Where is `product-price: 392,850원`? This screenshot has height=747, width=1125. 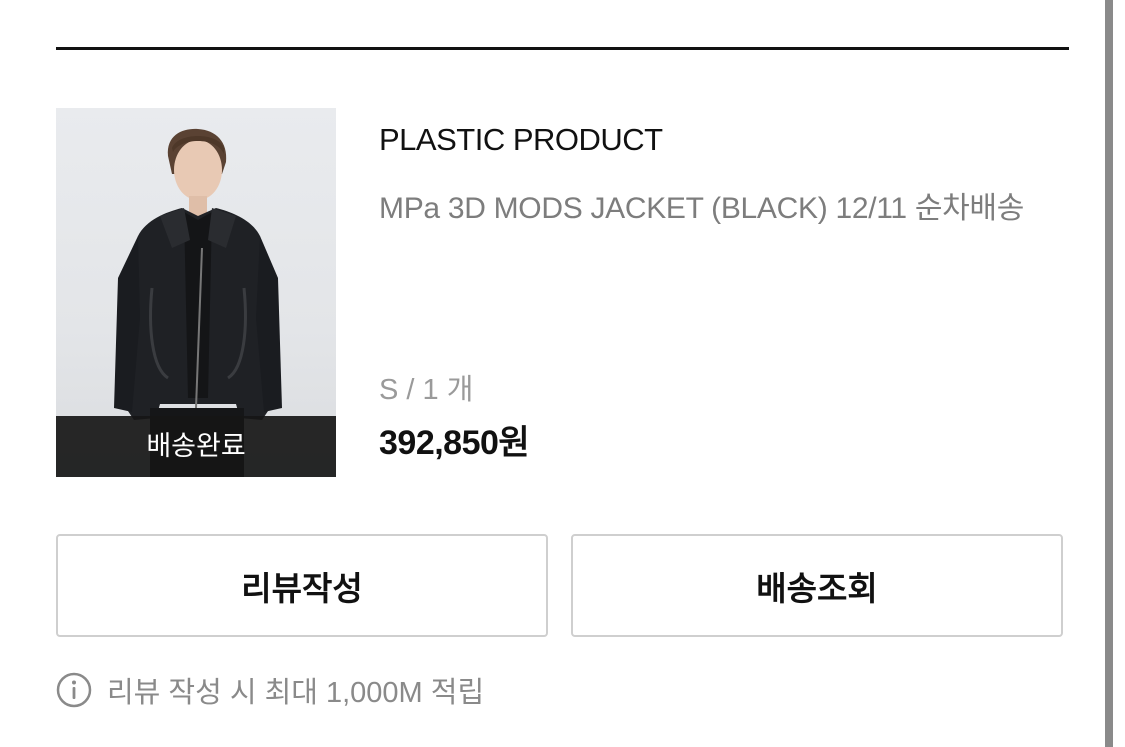 product-price: 392,850원 is located at coordinates (454, 443).